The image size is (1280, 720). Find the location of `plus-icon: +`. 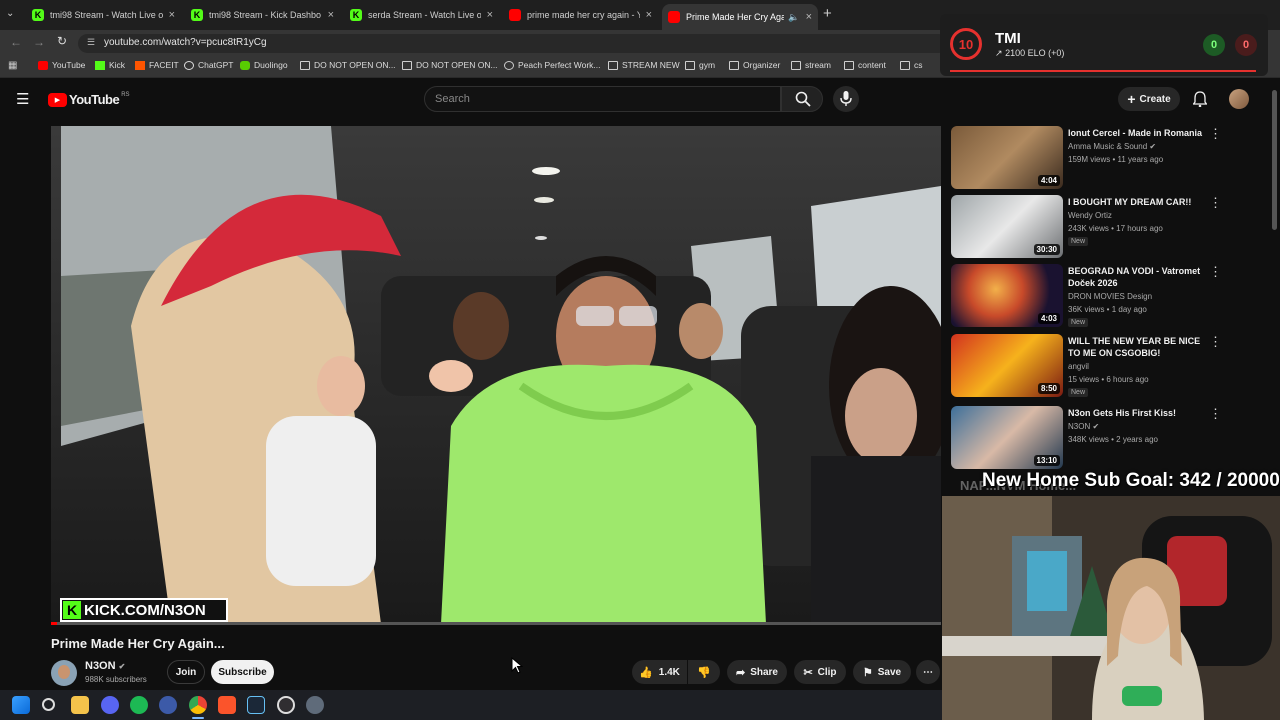

plus-icon: + is located at coordinates (1131, 99).